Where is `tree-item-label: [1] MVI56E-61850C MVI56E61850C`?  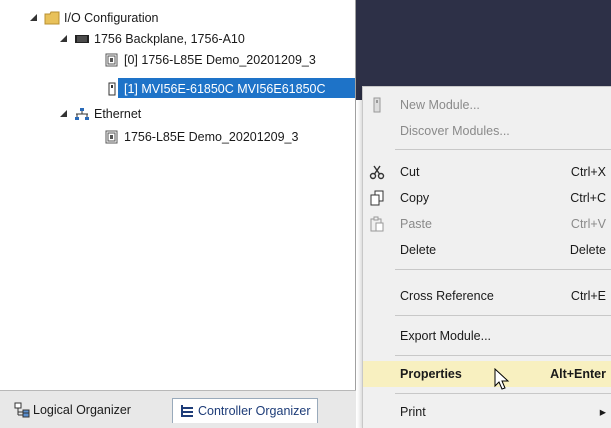 tree-item-label: [1] MVI56E-61850C MVI56E61850C is located at coordinates (225, 89).